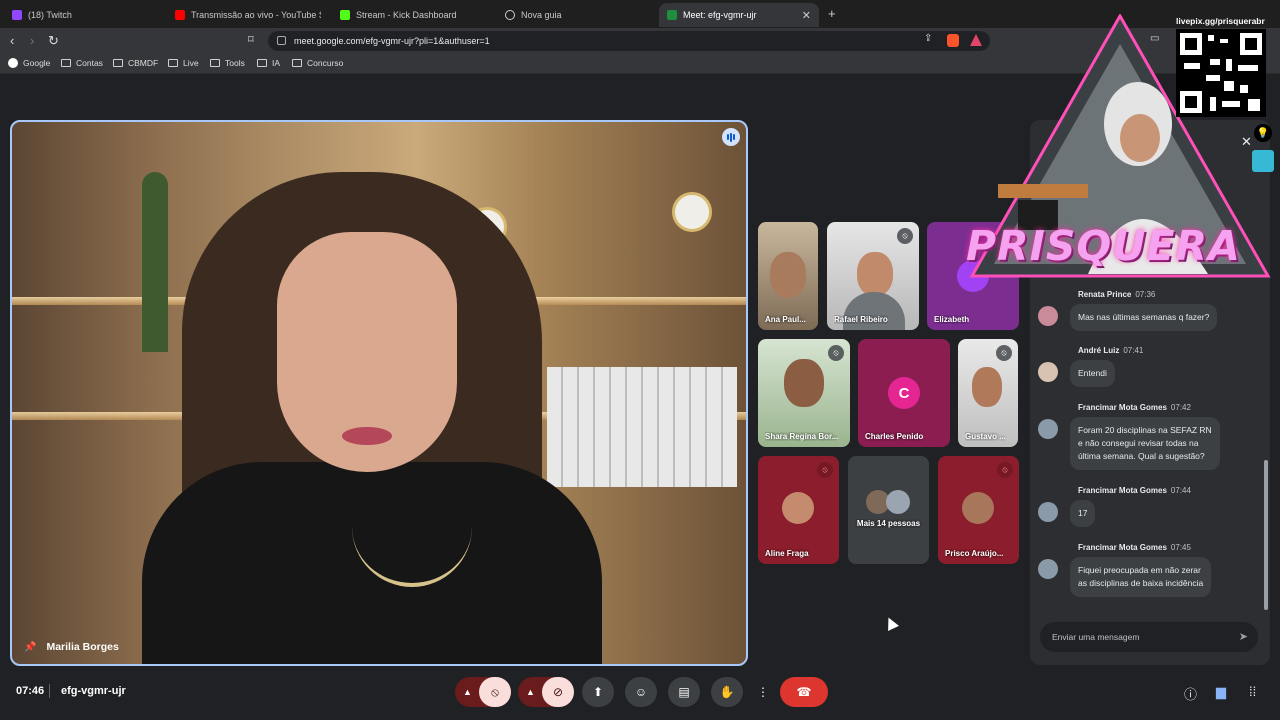 The width and height of the screenshot is (1280, 720). What do you see at coordinates (692, 212) in the screenshot?
I see `wall-clock` at bounding box center [692, 212].